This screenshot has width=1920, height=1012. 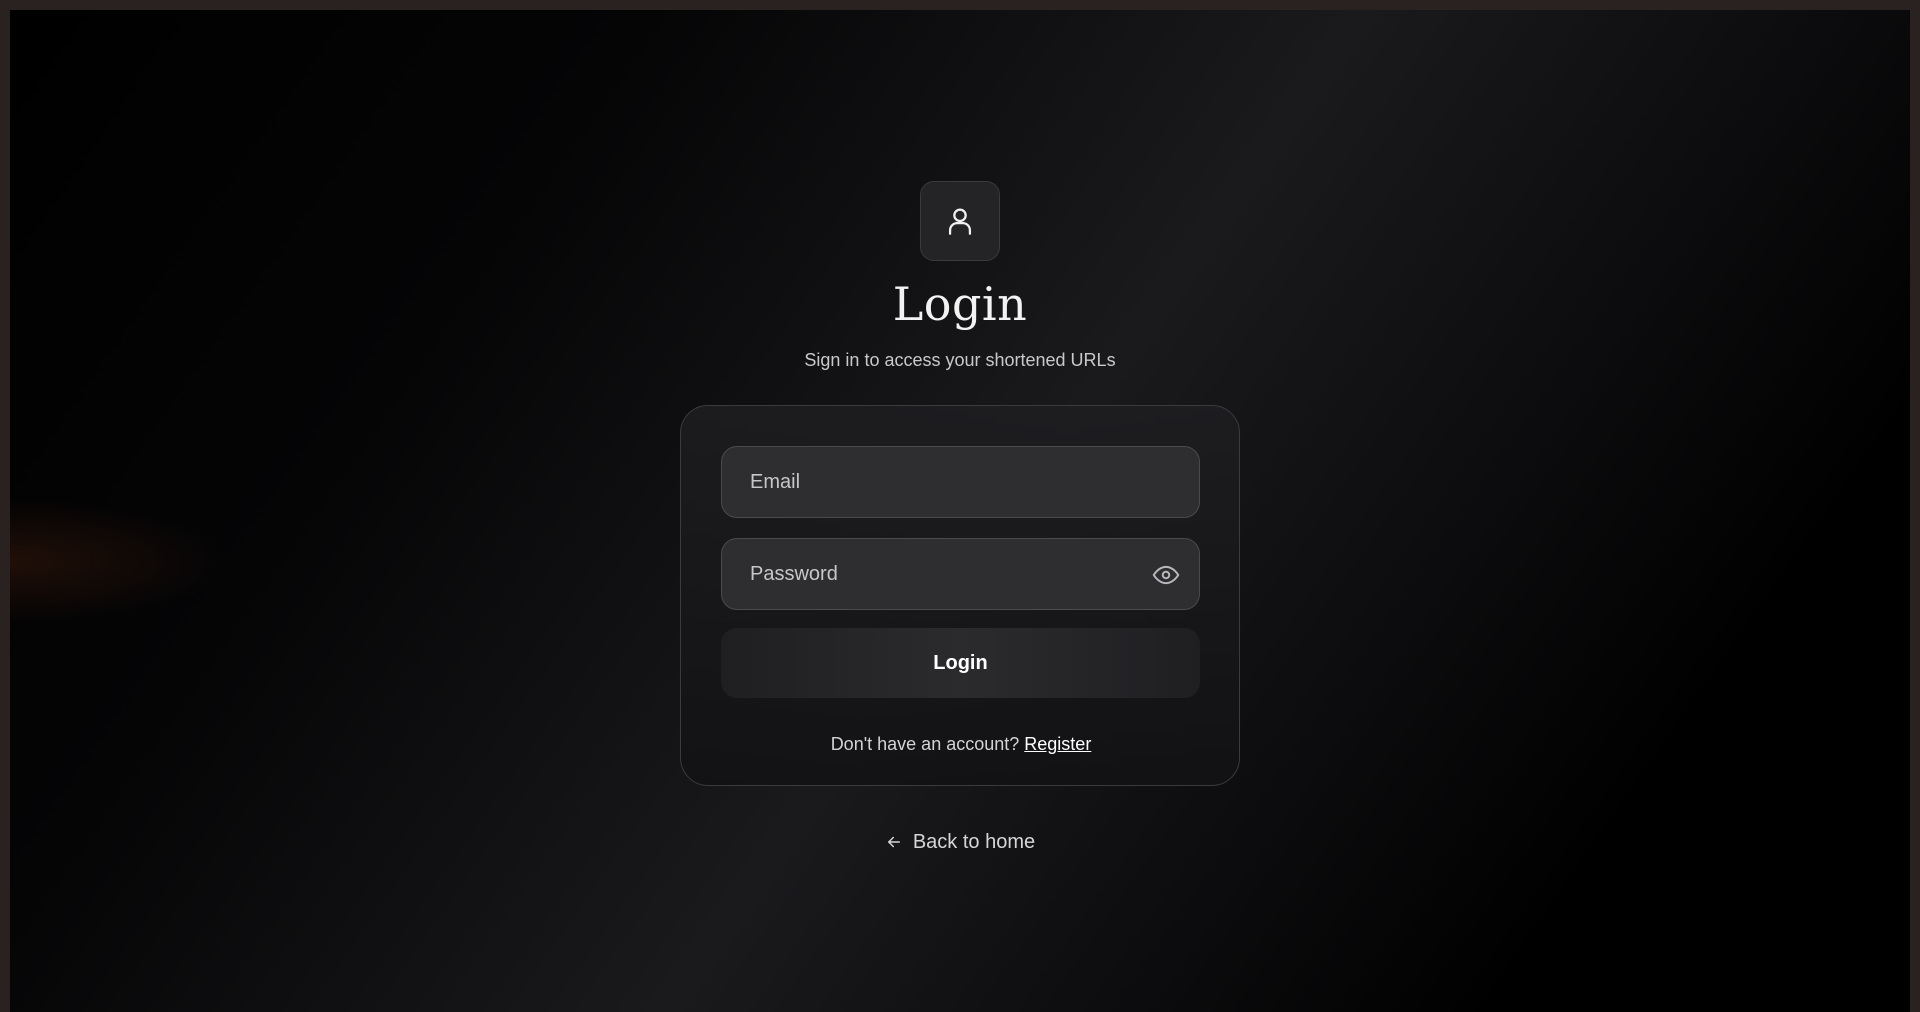 I want to click on back-to-home-link: Back to home, so click(x=960, y=842).